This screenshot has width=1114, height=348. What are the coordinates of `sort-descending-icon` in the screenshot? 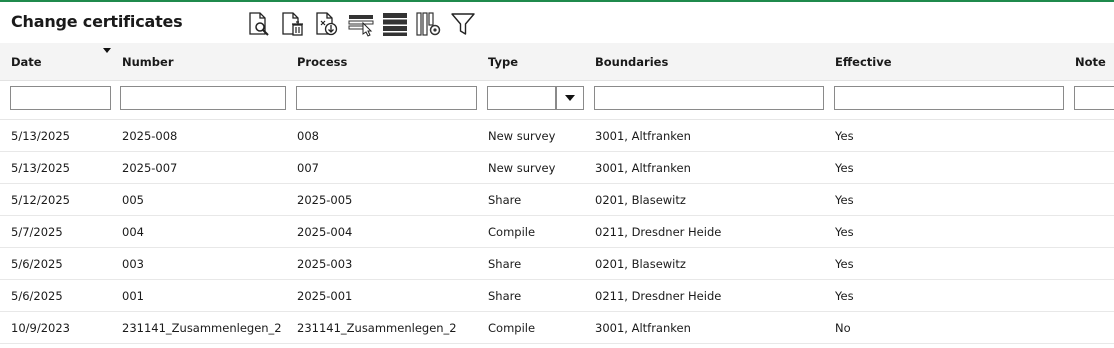 It's located at (107, 50).